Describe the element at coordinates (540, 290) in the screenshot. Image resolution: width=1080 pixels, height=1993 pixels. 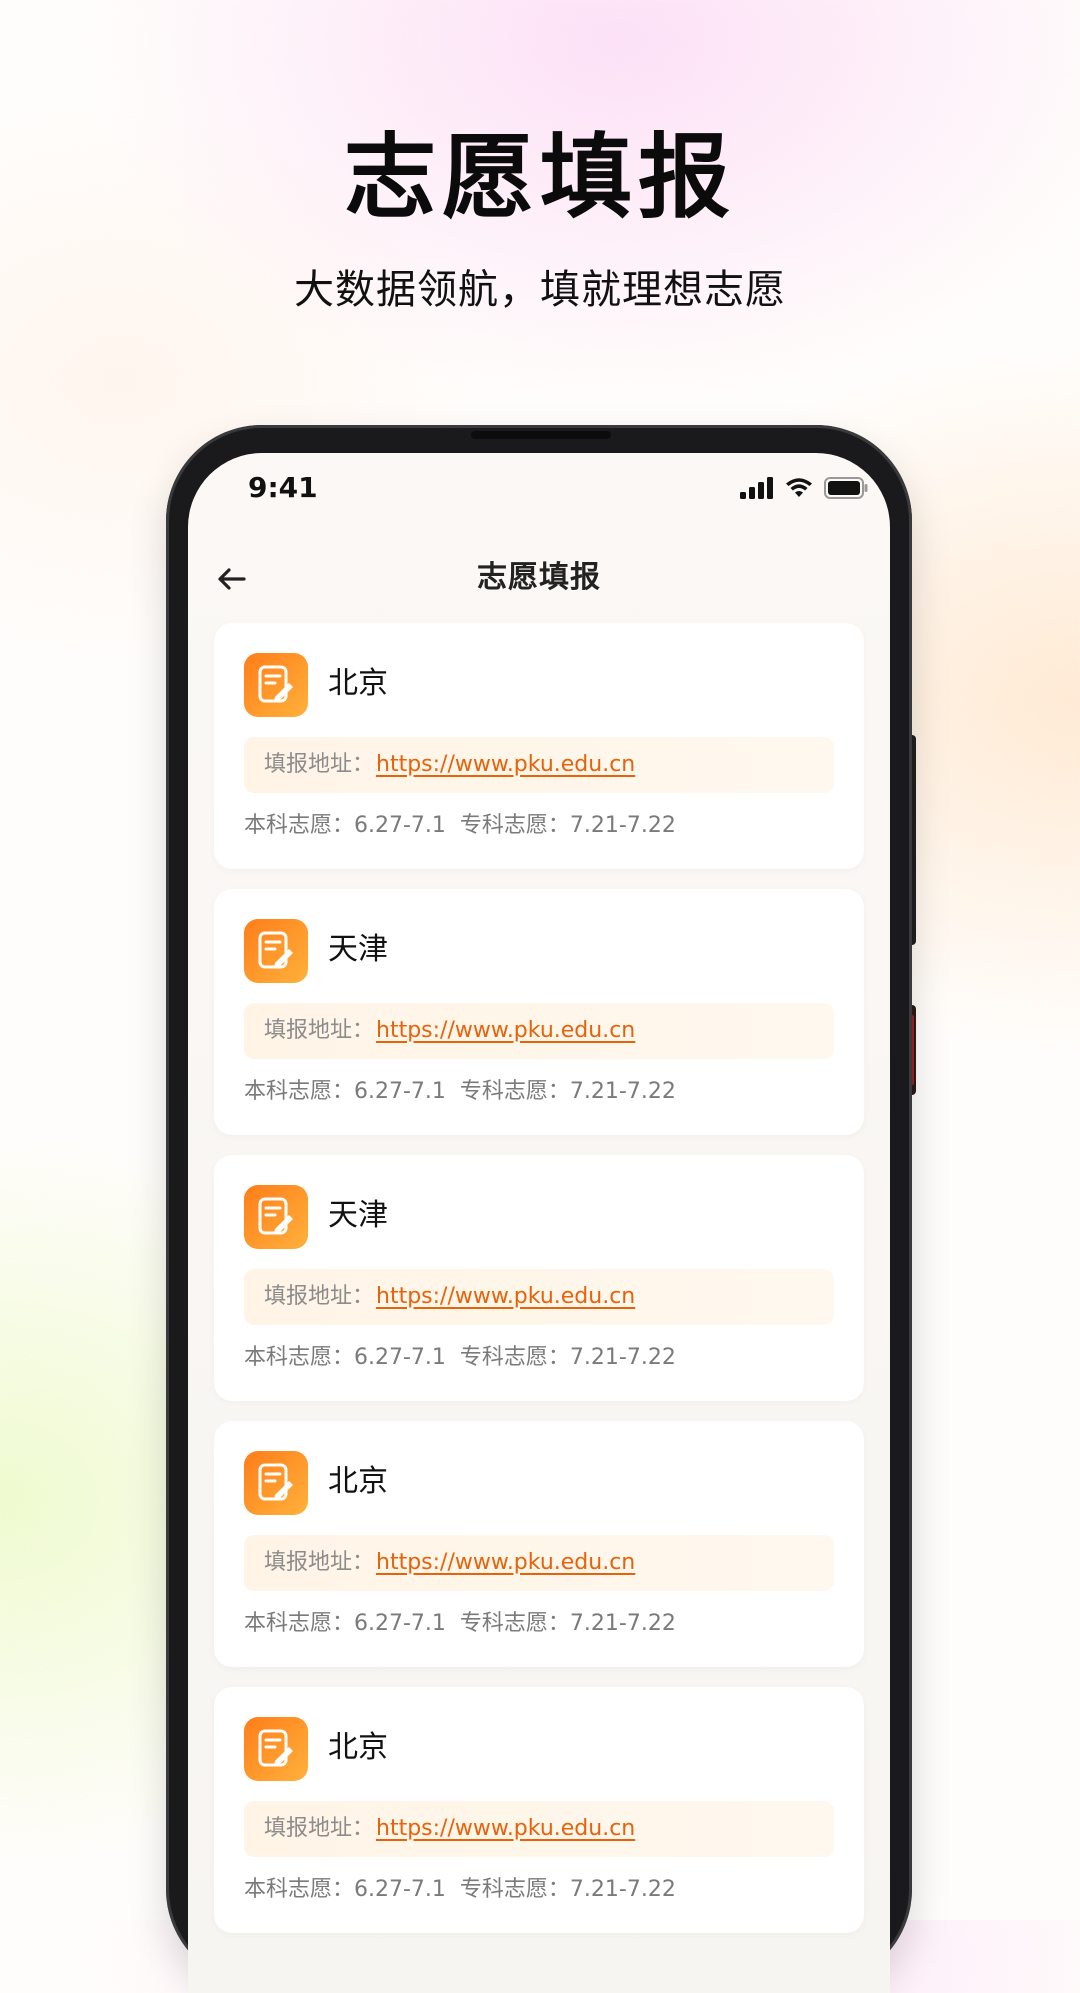
I see `hero-subtitle: 大数据领航，填就理想志愿` at that location.